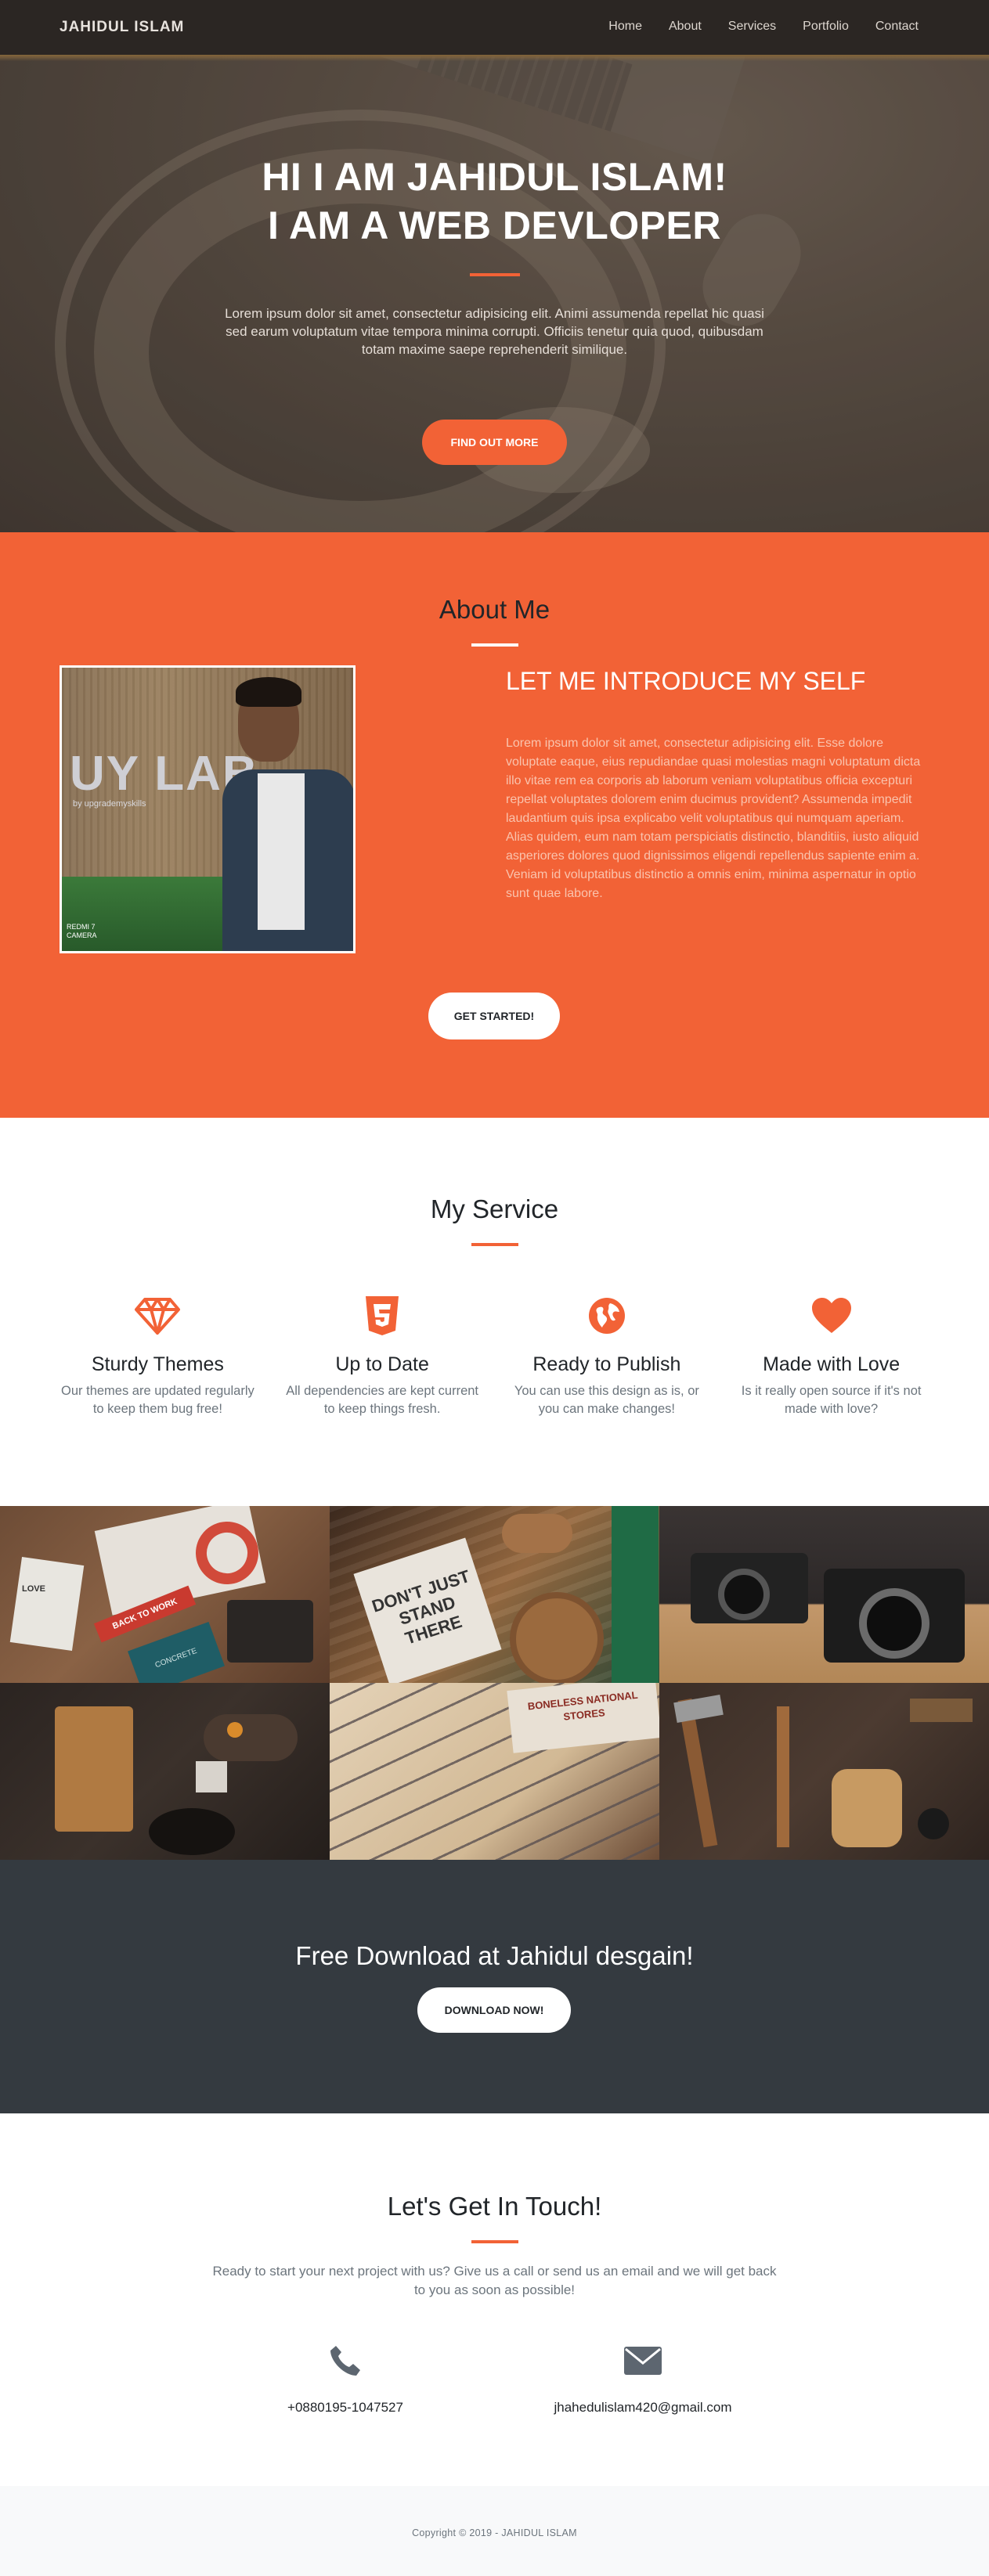  I want to click on service-divider, so click(494, 1244).